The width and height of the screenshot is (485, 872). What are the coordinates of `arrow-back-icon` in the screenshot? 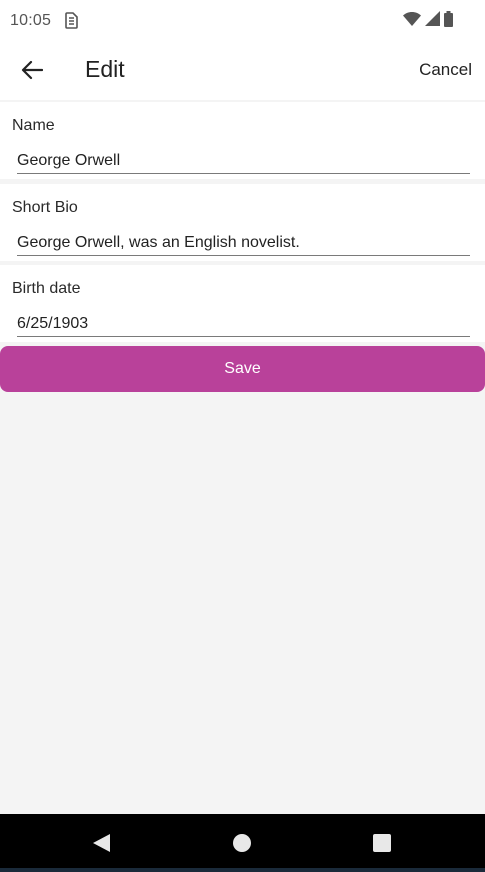 It's located at (32, 72).